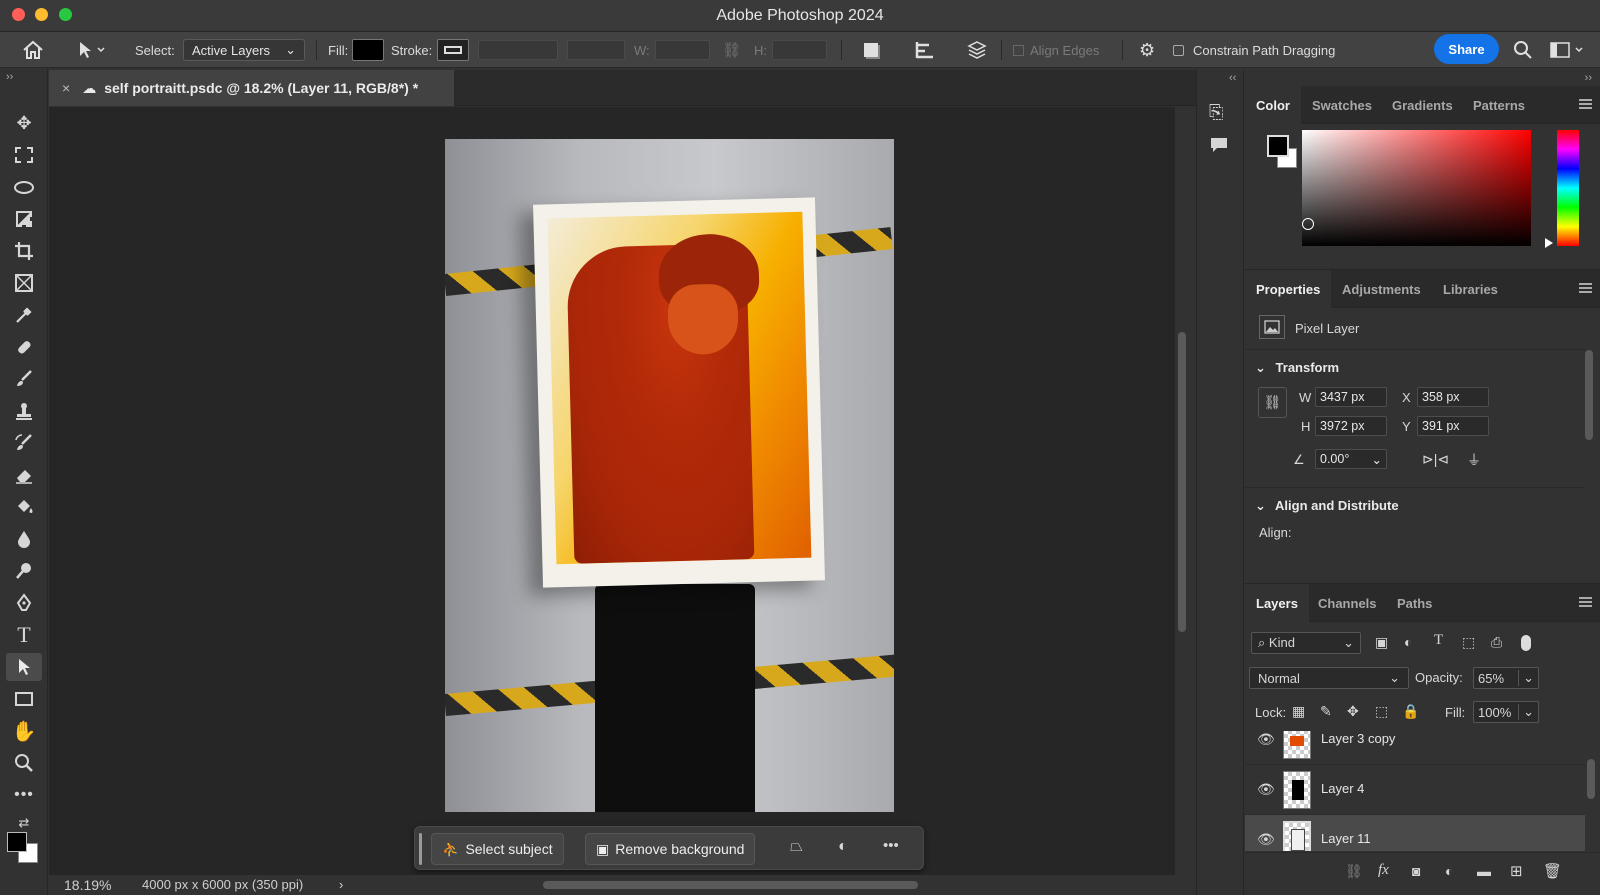 The width and height of the screenshot is (1600, 895). What do you see at coordinates (1474, 460) in the screenshot?
I see `flip-vertical-icon: ⏚` at bounding box center [1474, 460].